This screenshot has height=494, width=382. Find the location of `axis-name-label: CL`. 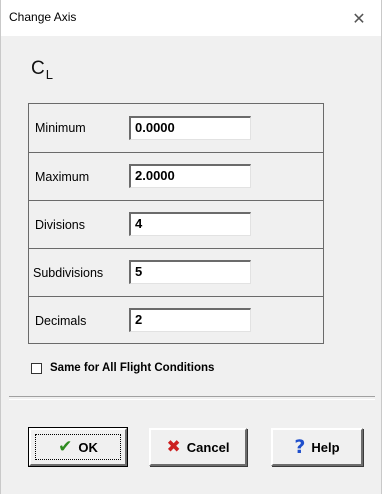

axis-name-label: CL is located at coordinates (42, 70).